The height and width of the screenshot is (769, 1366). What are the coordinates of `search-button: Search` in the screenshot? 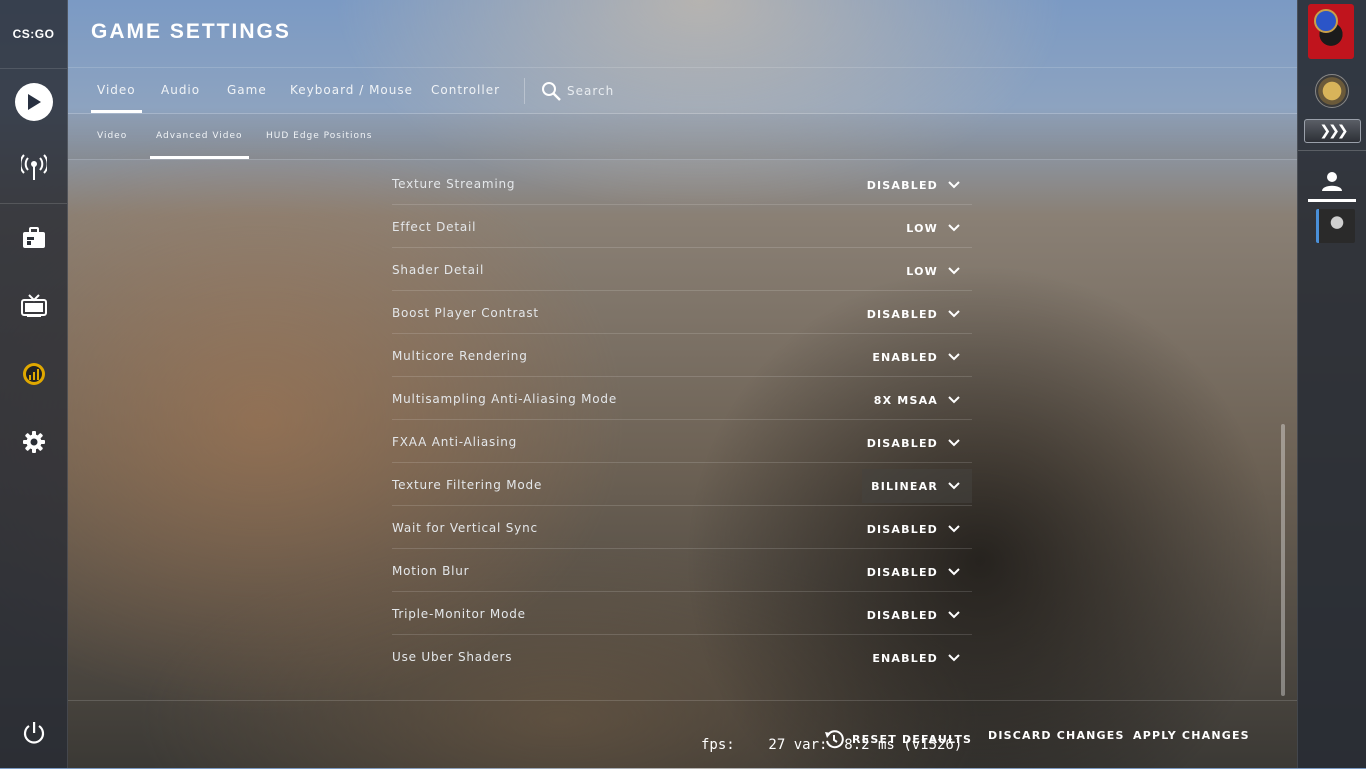 It's located at (577, 91).